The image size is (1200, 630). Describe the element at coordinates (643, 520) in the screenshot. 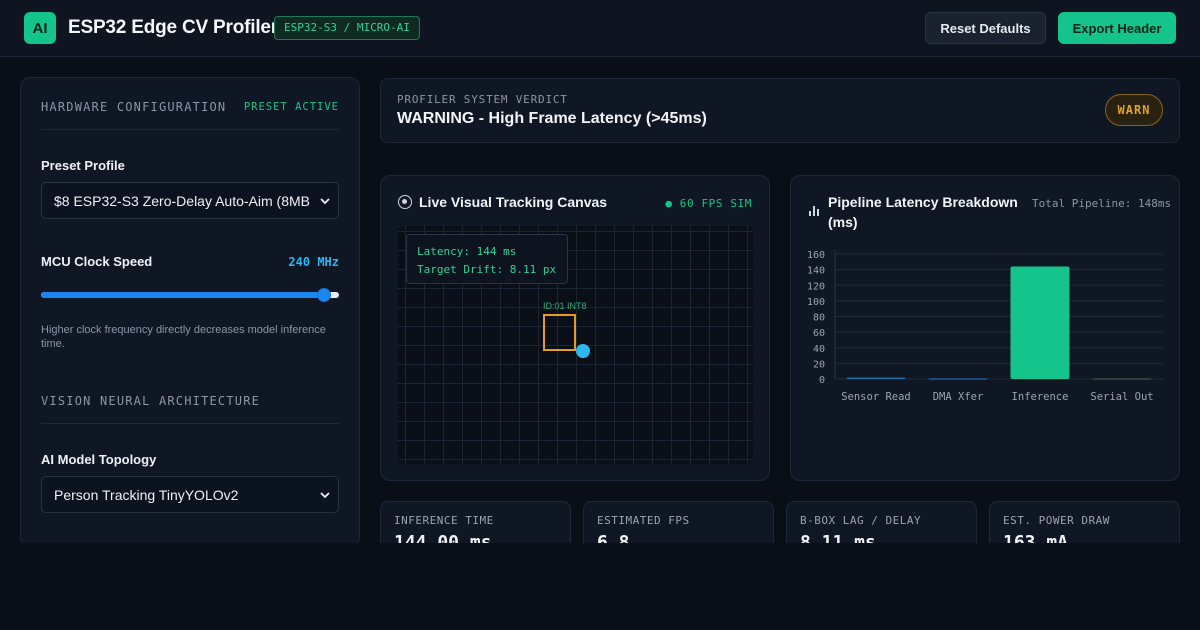

I see `metric-label: ESTIMATED FPS` at that location.